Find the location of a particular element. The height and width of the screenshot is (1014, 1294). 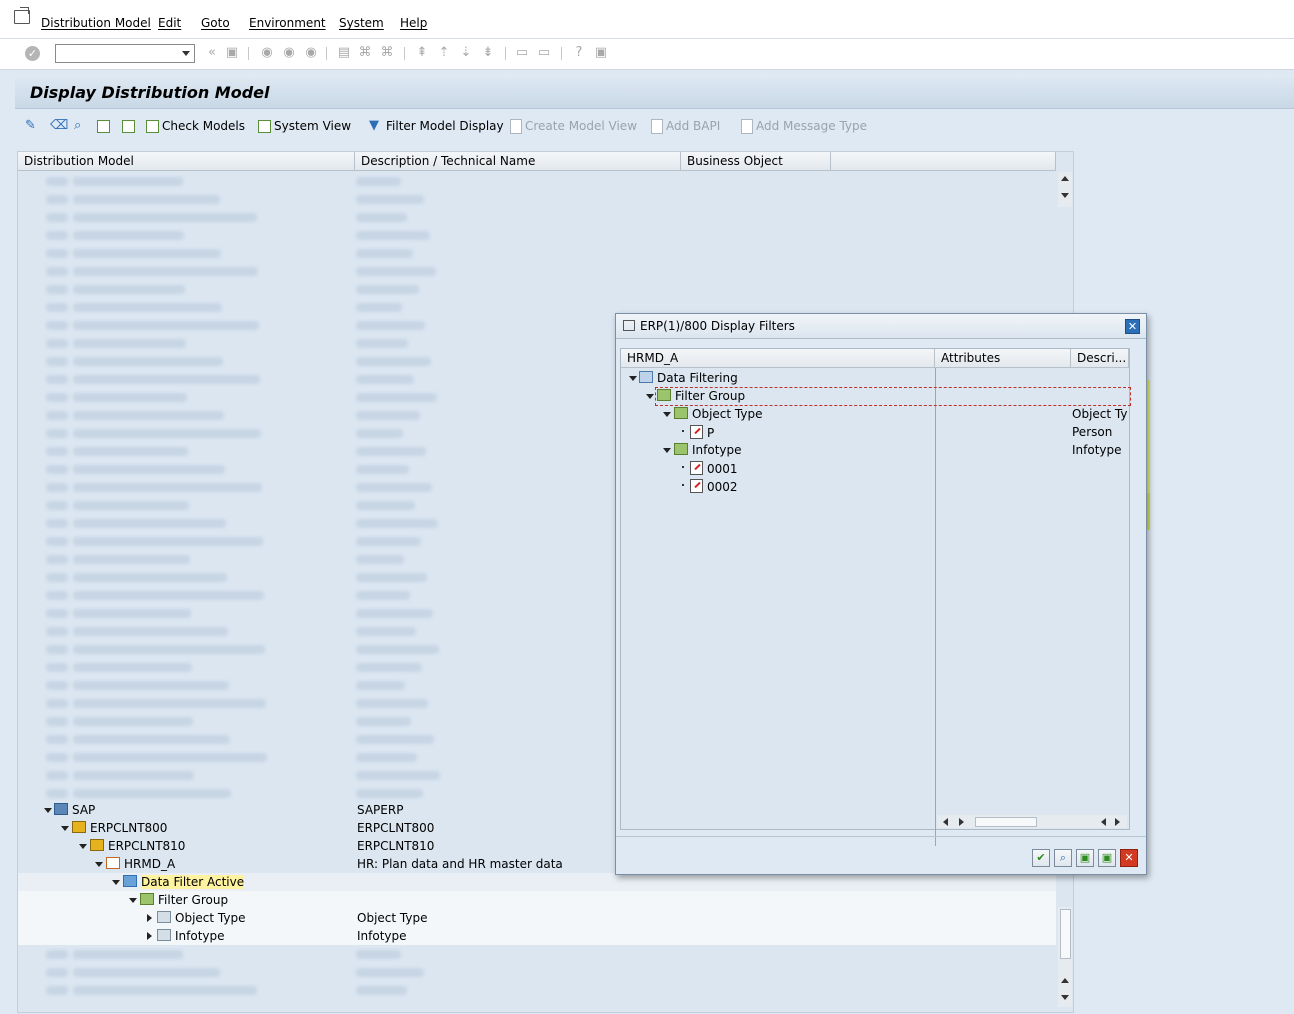

filter-row-data-filtering: Data Filtering is located at coordinates (875, 378).